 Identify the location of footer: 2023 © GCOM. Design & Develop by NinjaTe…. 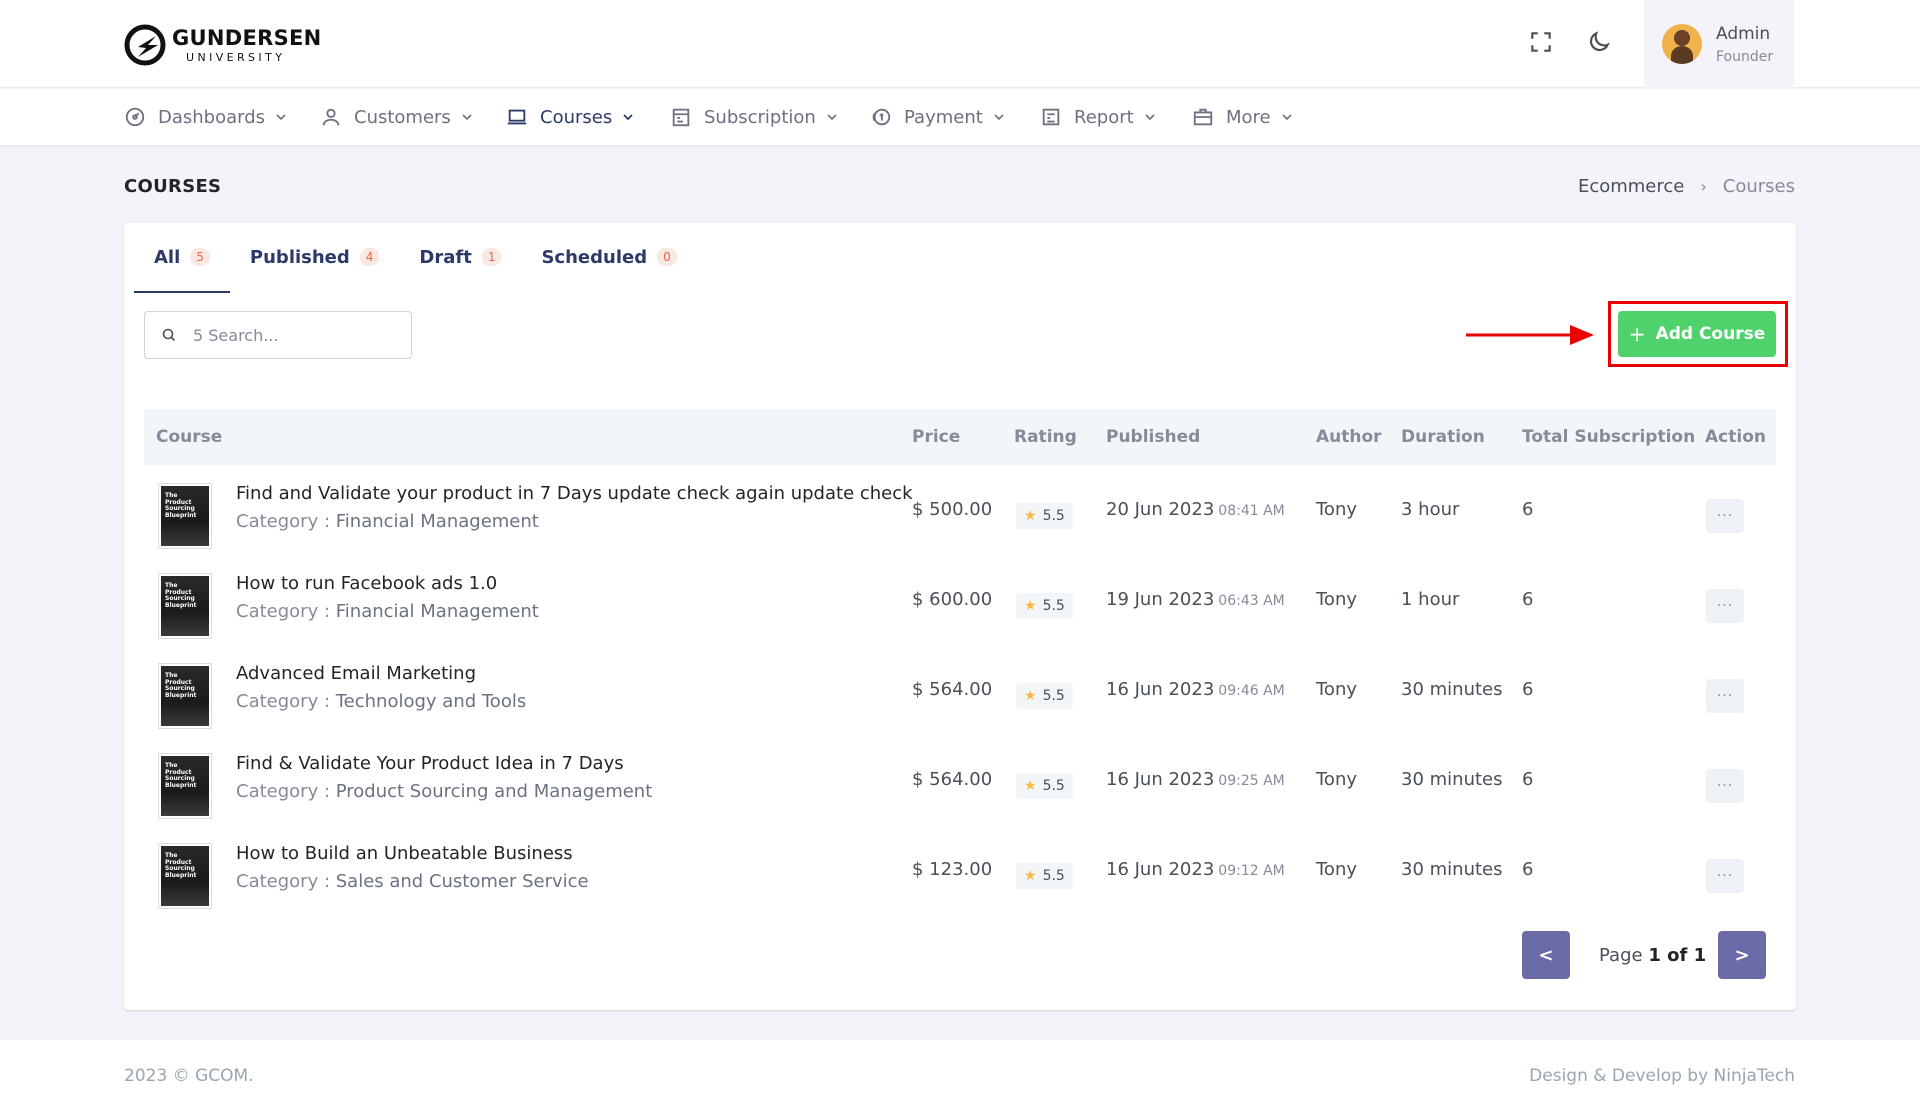
(960, 1077).